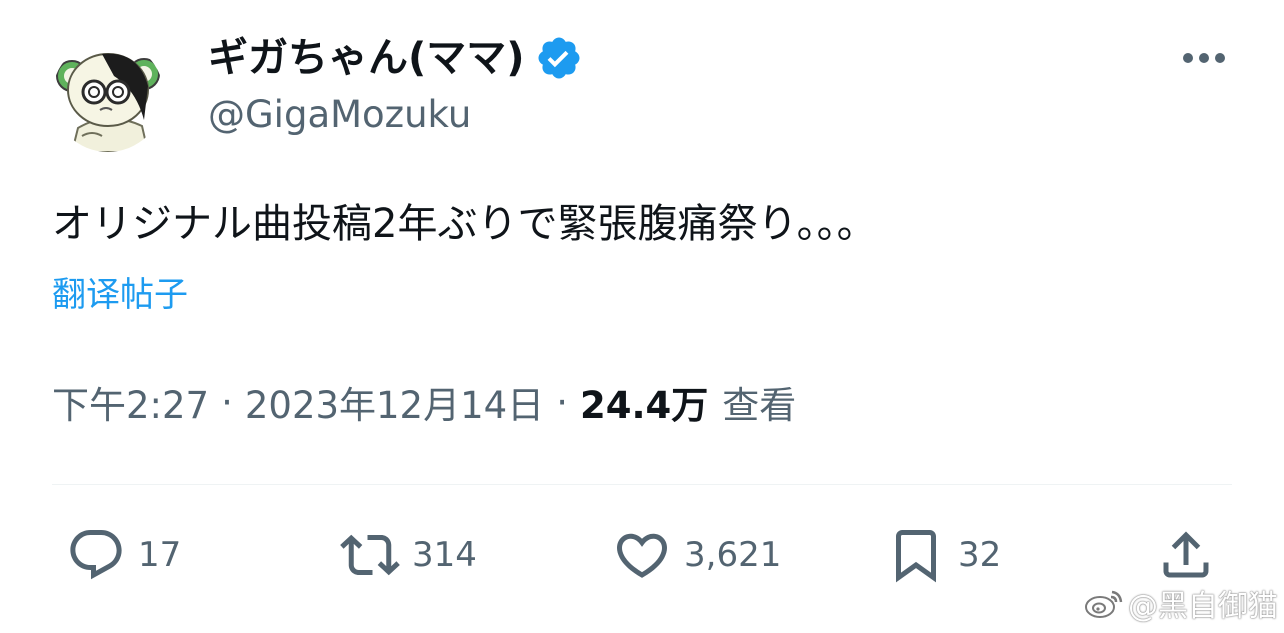  Describe the element at coordinates (123, 555) in the screenshot. I see `reply-button: 17` at that location.